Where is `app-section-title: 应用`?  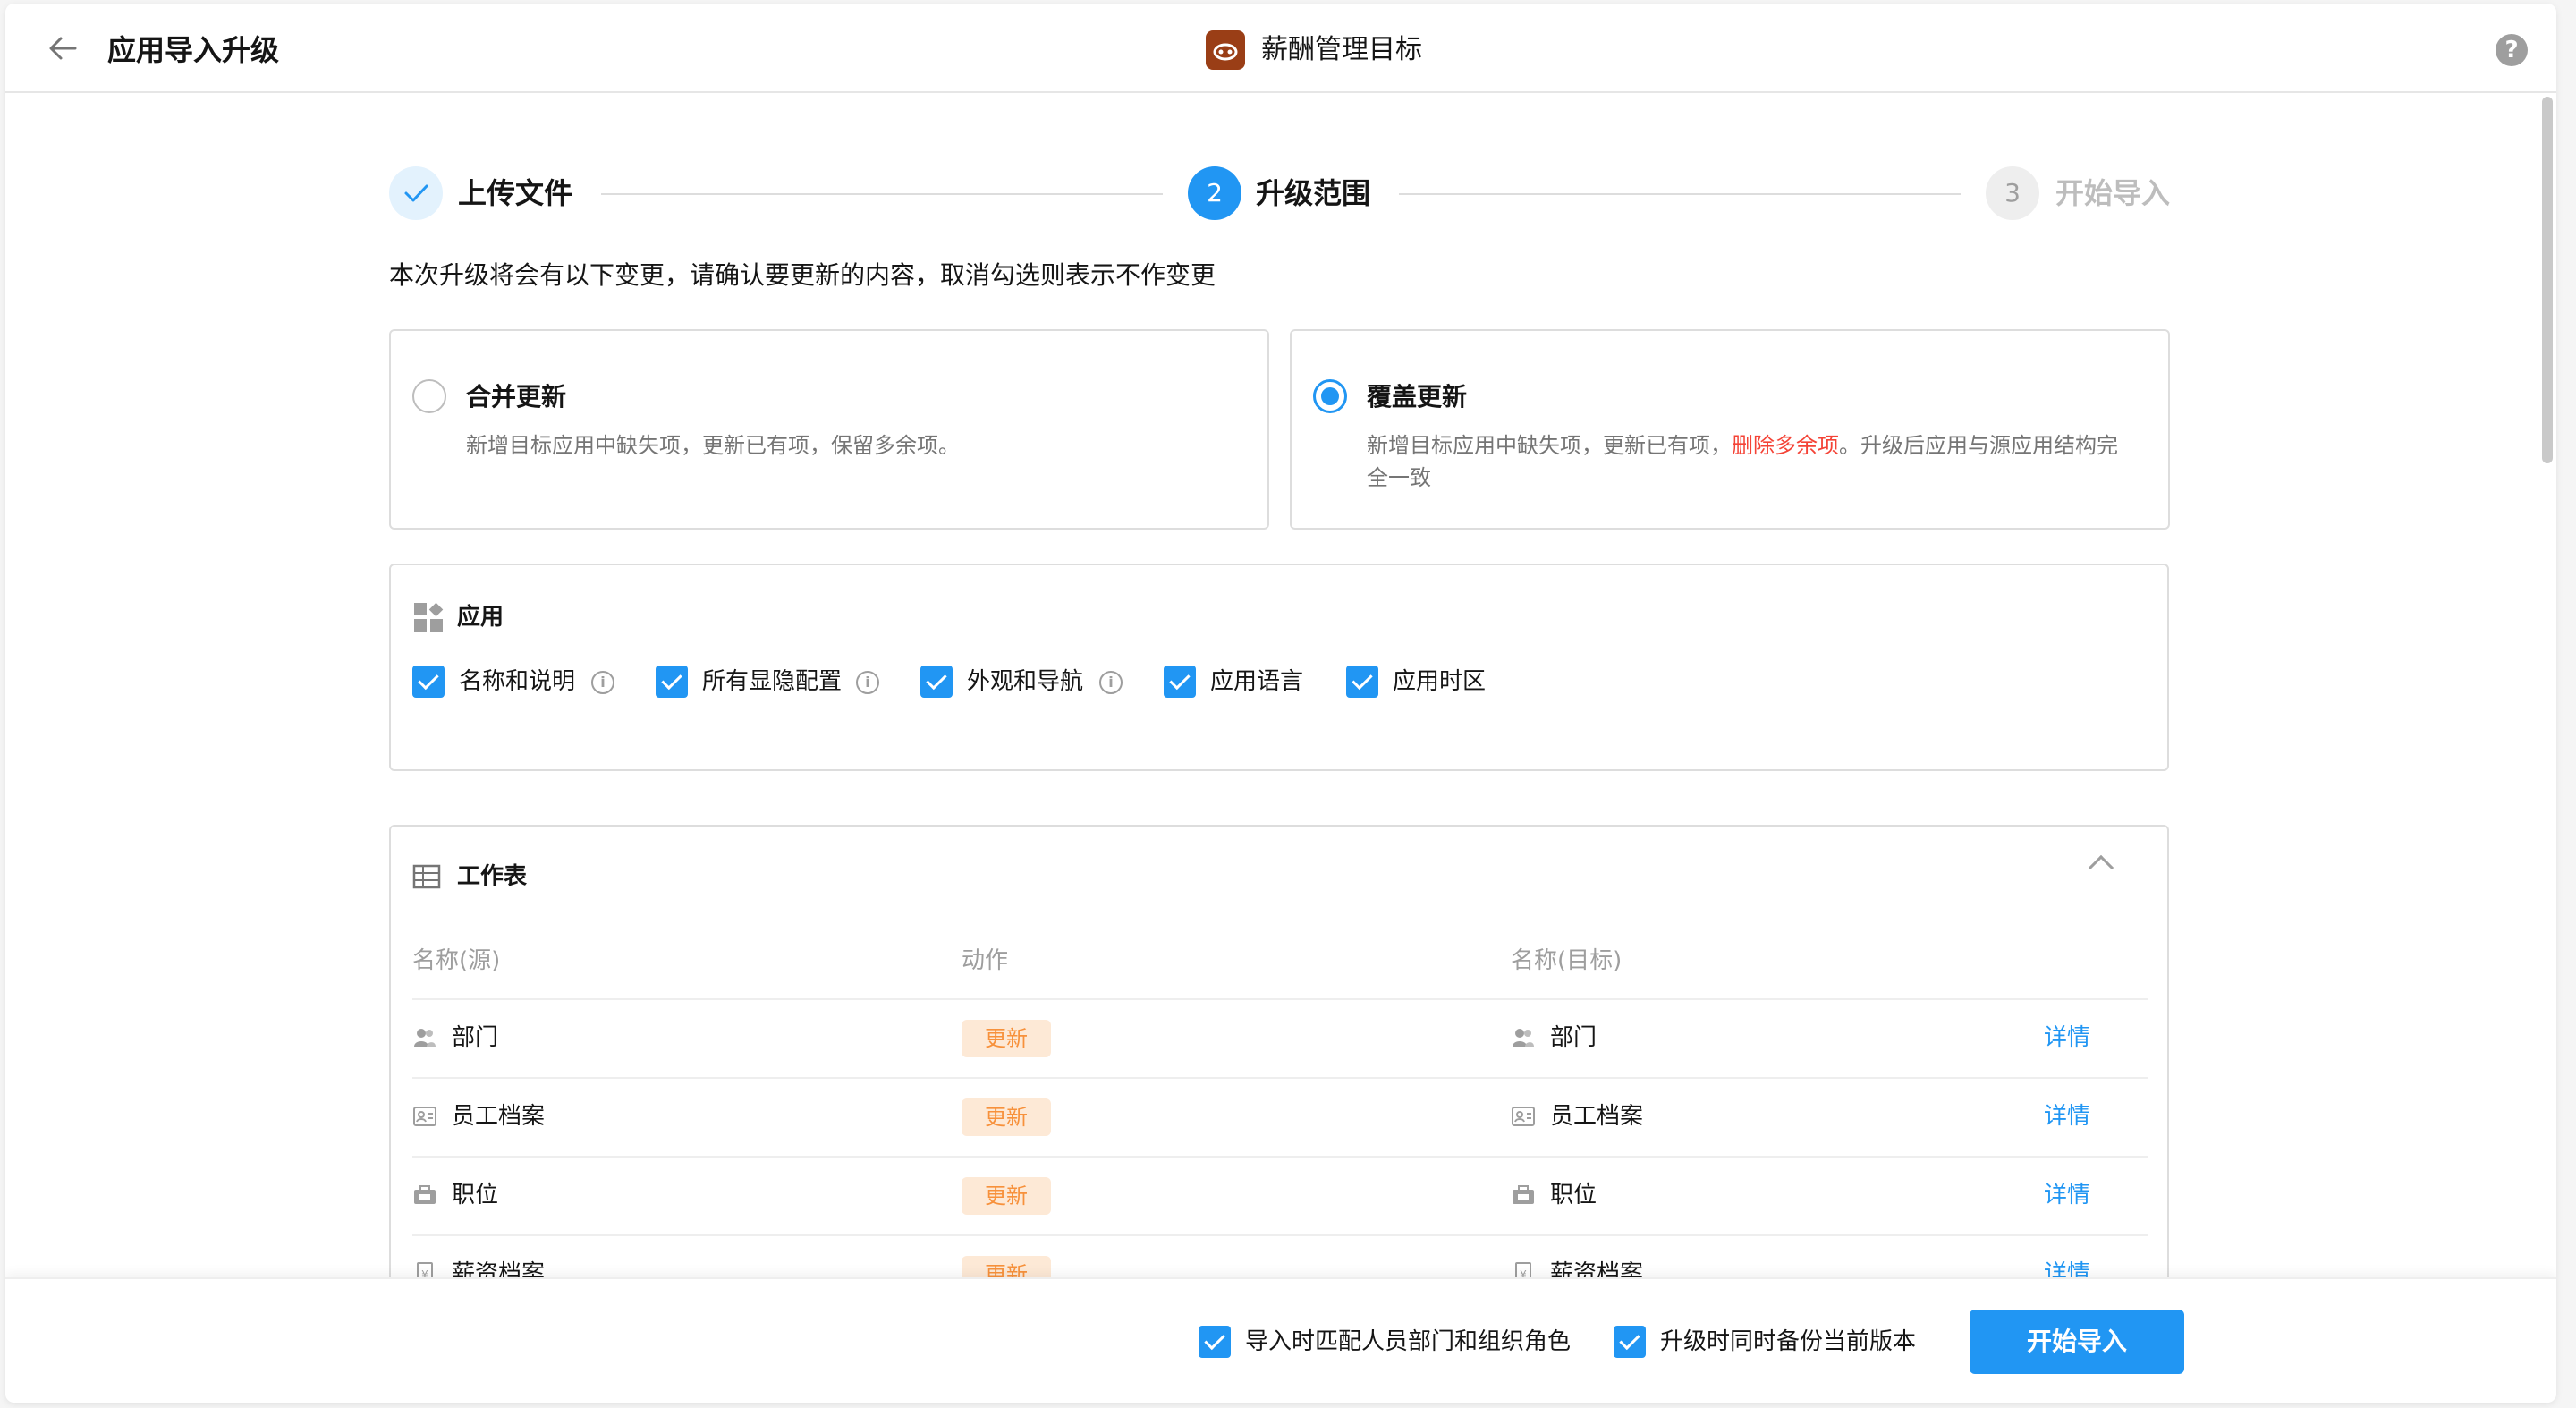 app-section-title: 应用 is located at coordinates (480, 617).